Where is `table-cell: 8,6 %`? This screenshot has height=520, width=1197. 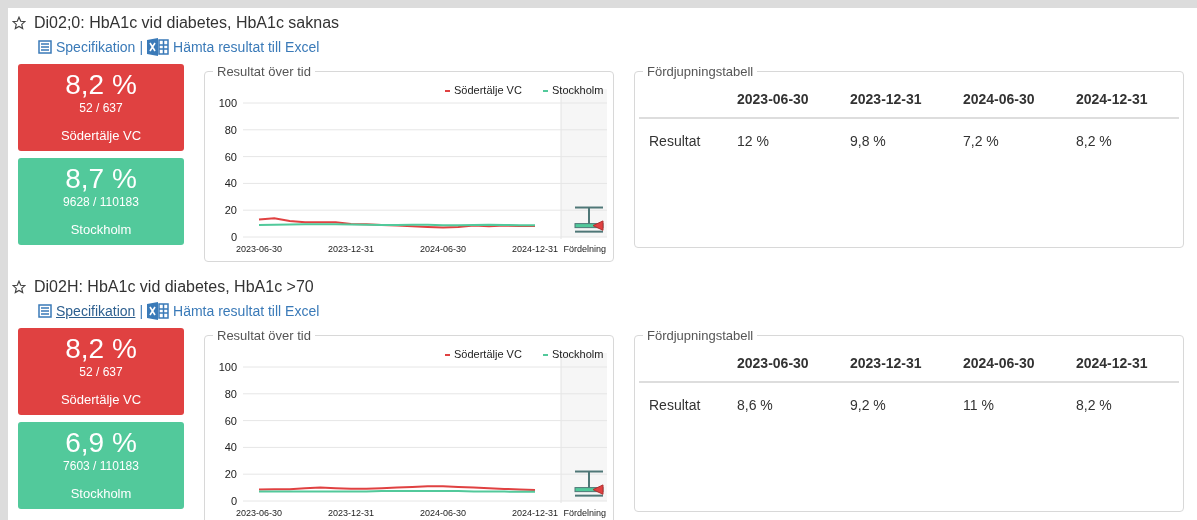
table-cell: 8,6 % is located at coordinates (783, 404).